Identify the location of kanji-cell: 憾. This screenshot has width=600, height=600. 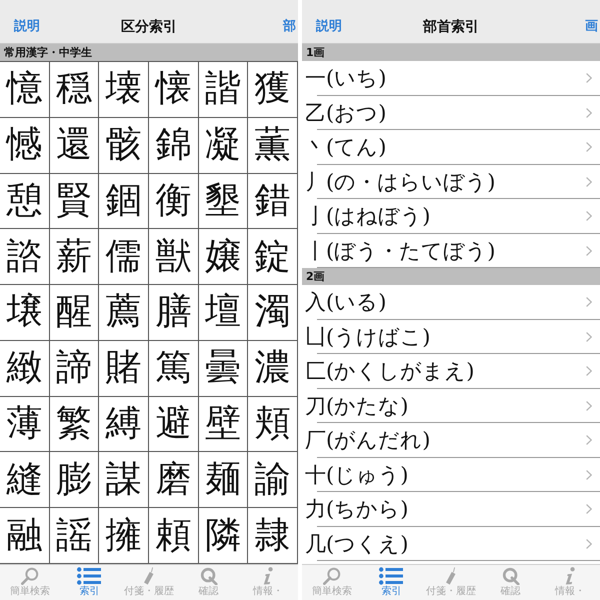
(25, 146).